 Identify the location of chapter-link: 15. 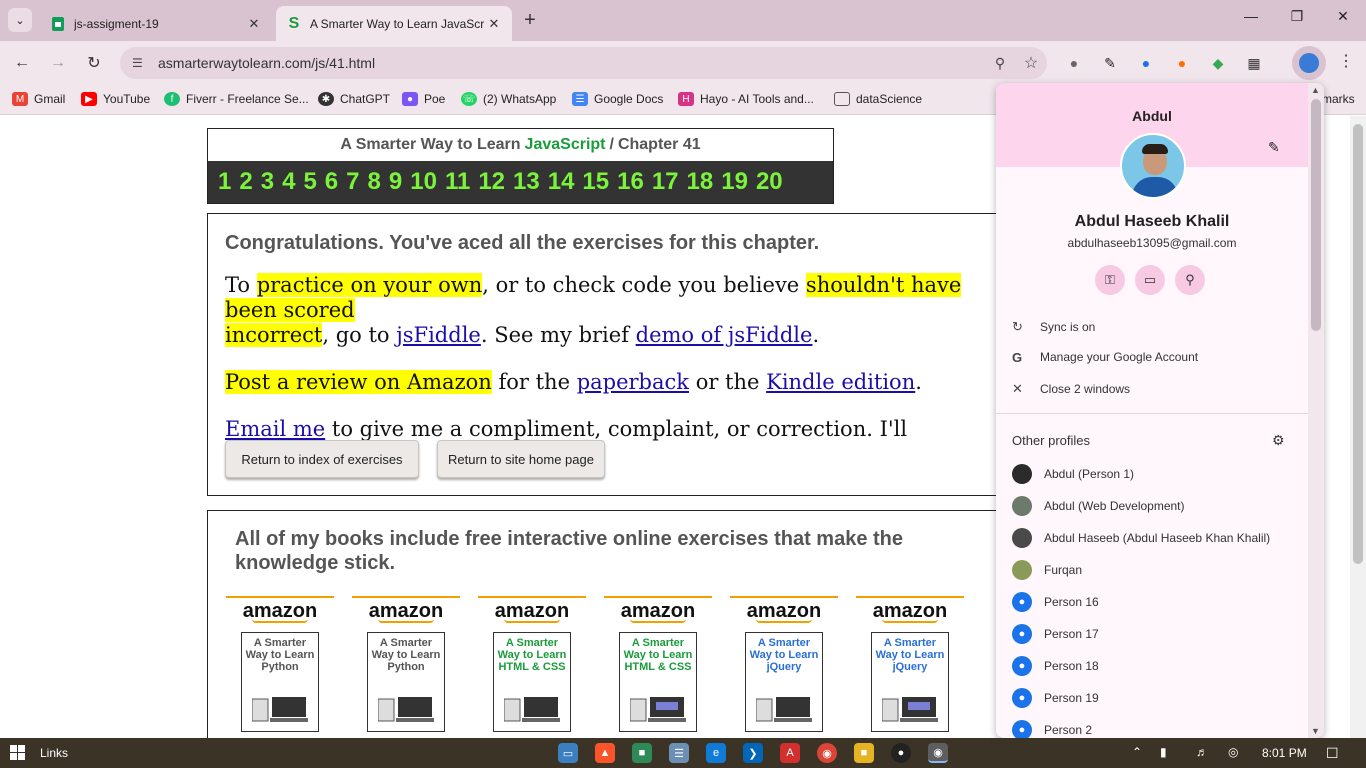
(595, 182).